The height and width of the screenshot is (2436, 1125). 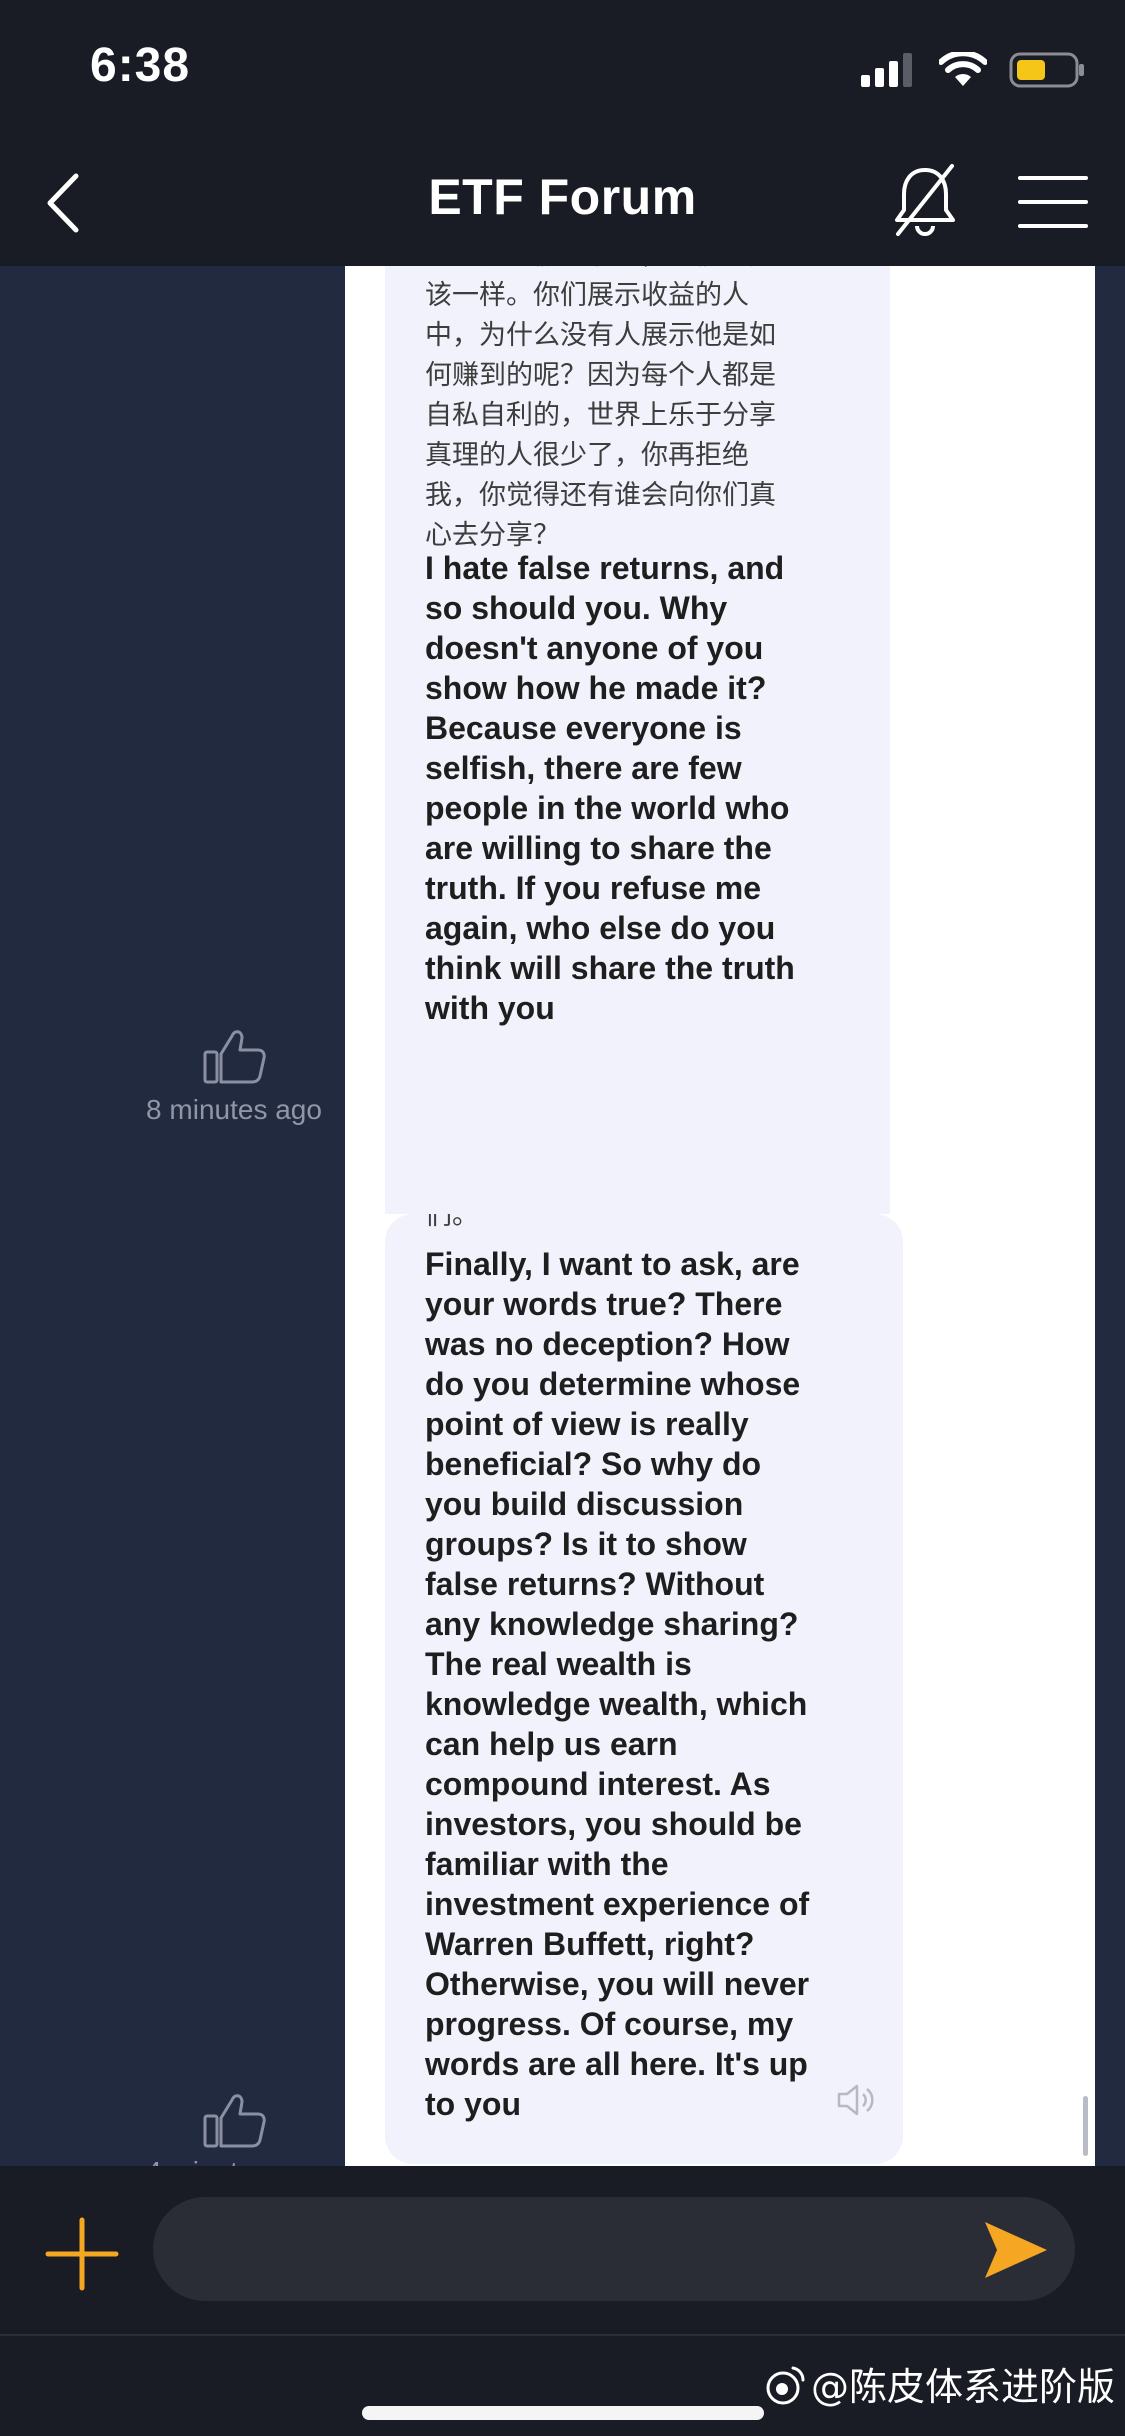 What do you see at coordinates (563, 2413) in the screenshot?
I see `home-indicator` at bounding box center [563, 2413].